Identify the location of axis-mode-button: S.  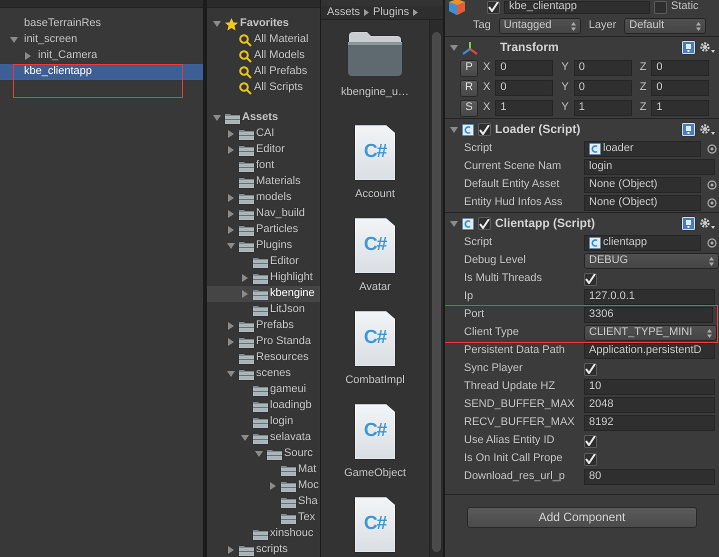
(469, 108).